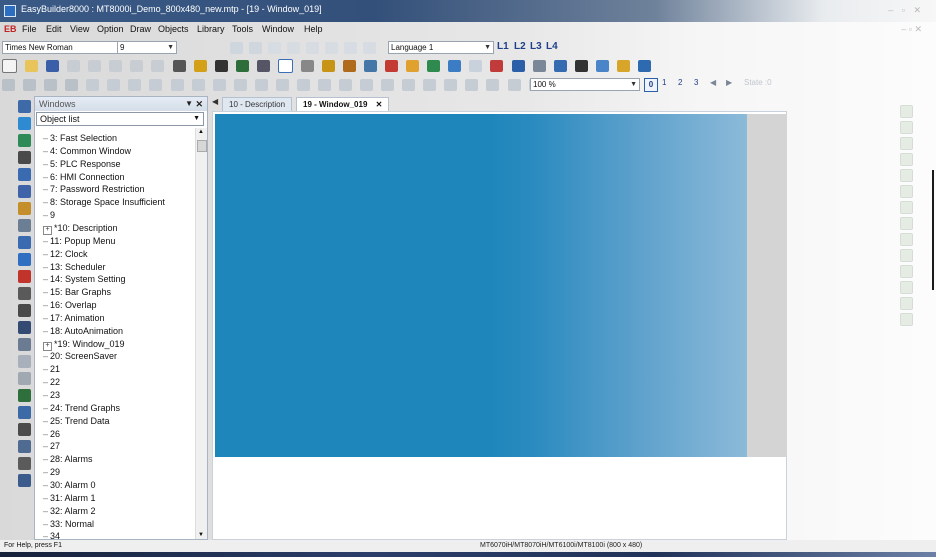  I want to click on slide-switch-icon, so click(24, 225).